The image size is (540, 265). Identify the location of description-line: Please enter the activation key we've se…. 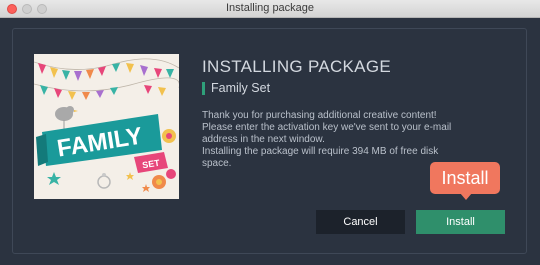
(327, 127).